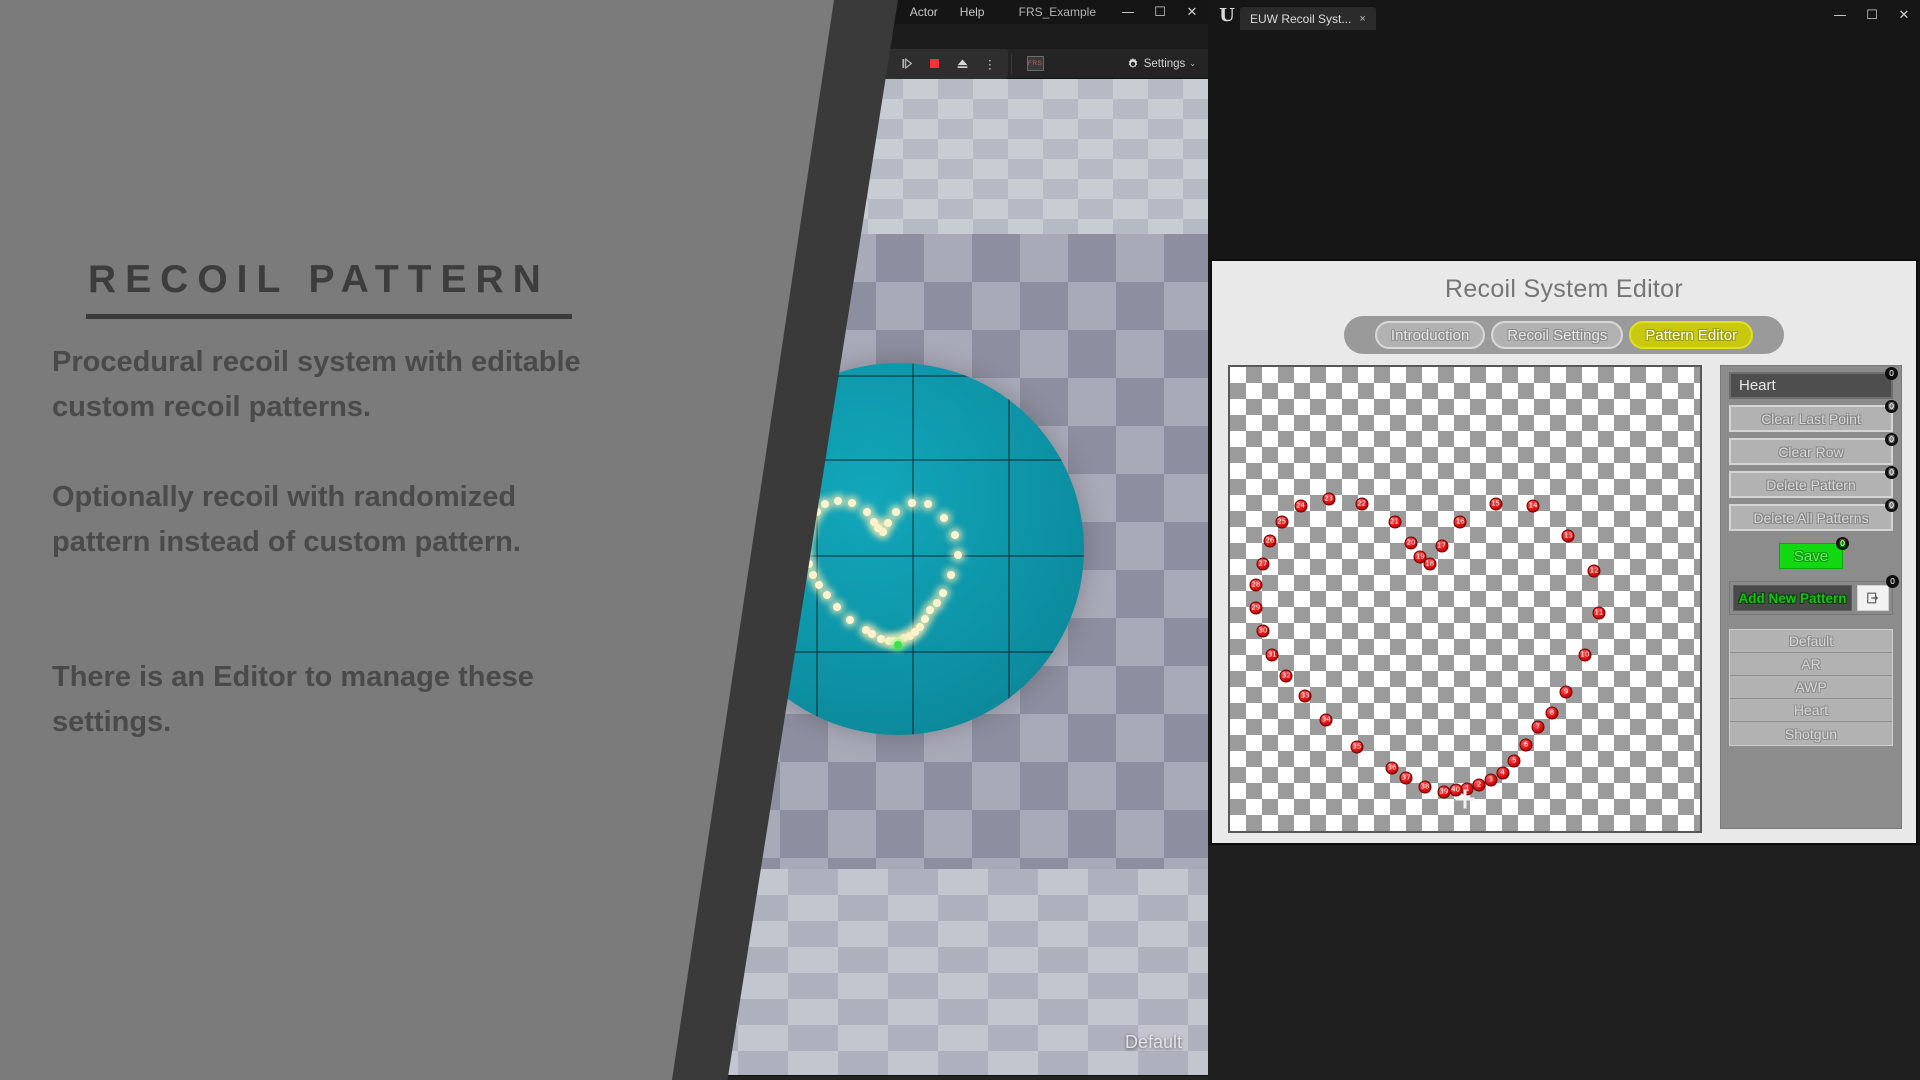 This screenshot has height=1080, width=1920. I want to click on clear-last-point-button: Clear Last Point 0, so click(1813, 416).